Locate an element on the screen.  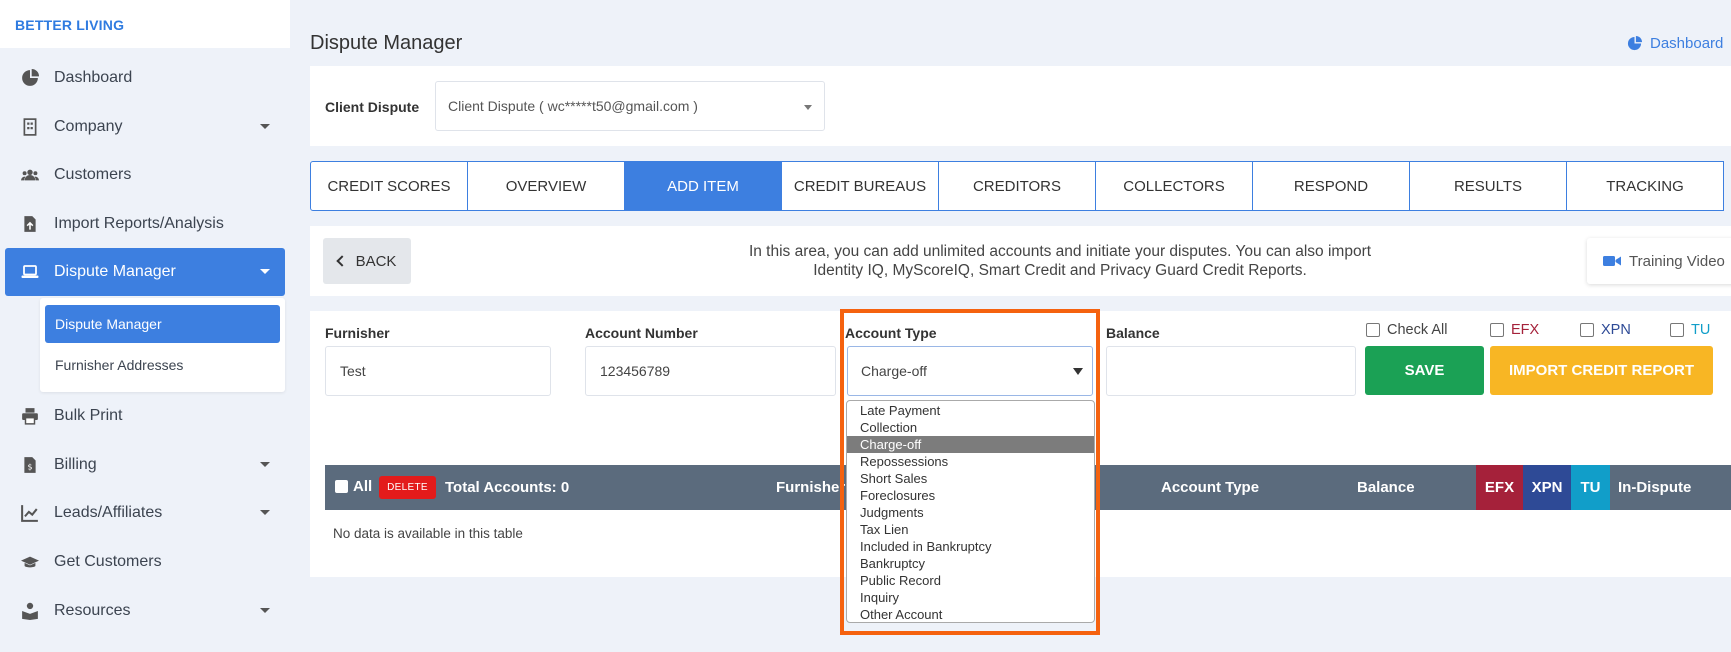
check-all-checkbox: Check All is located at coordinates (1406, 330).